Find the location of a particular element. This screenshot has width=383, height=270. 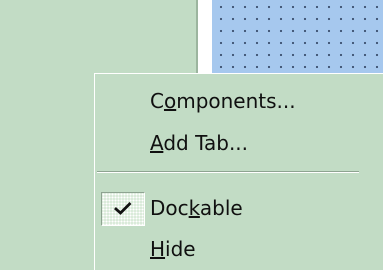

menu-separator is located at coordinates (228, 172).